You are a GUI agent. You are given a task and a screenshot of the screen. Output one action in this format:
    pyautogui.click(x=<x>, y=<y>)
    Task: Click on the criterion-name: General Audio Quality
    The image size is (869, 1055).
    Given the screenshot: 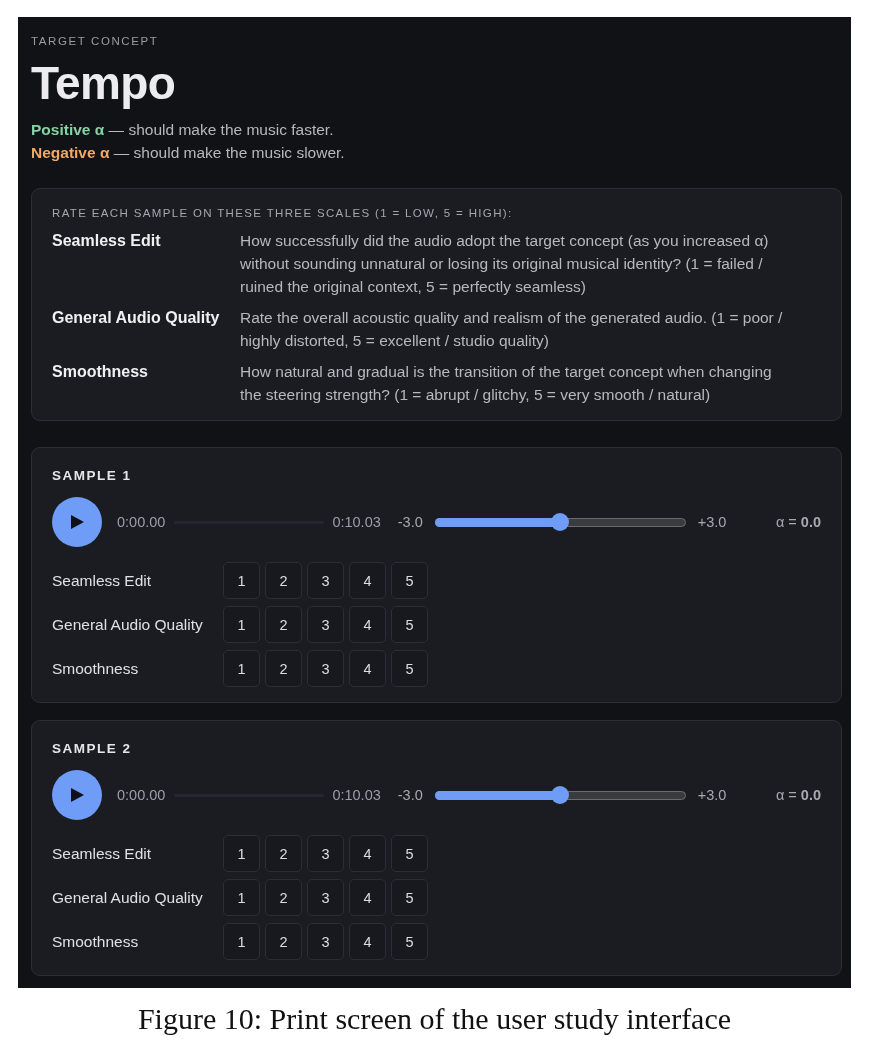 What is the action you would take?
    pyautogui.click(x=136, y=318)
    